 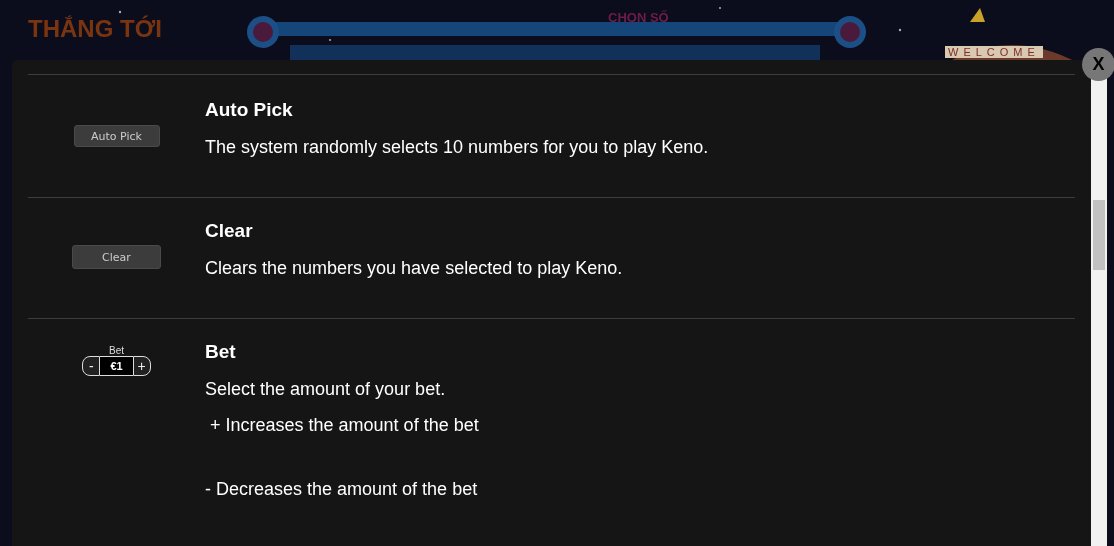 What do you see at coordinates (229, 231) in the screenshot?
I see `item-title: Clear` at bounding box center [229, 231].